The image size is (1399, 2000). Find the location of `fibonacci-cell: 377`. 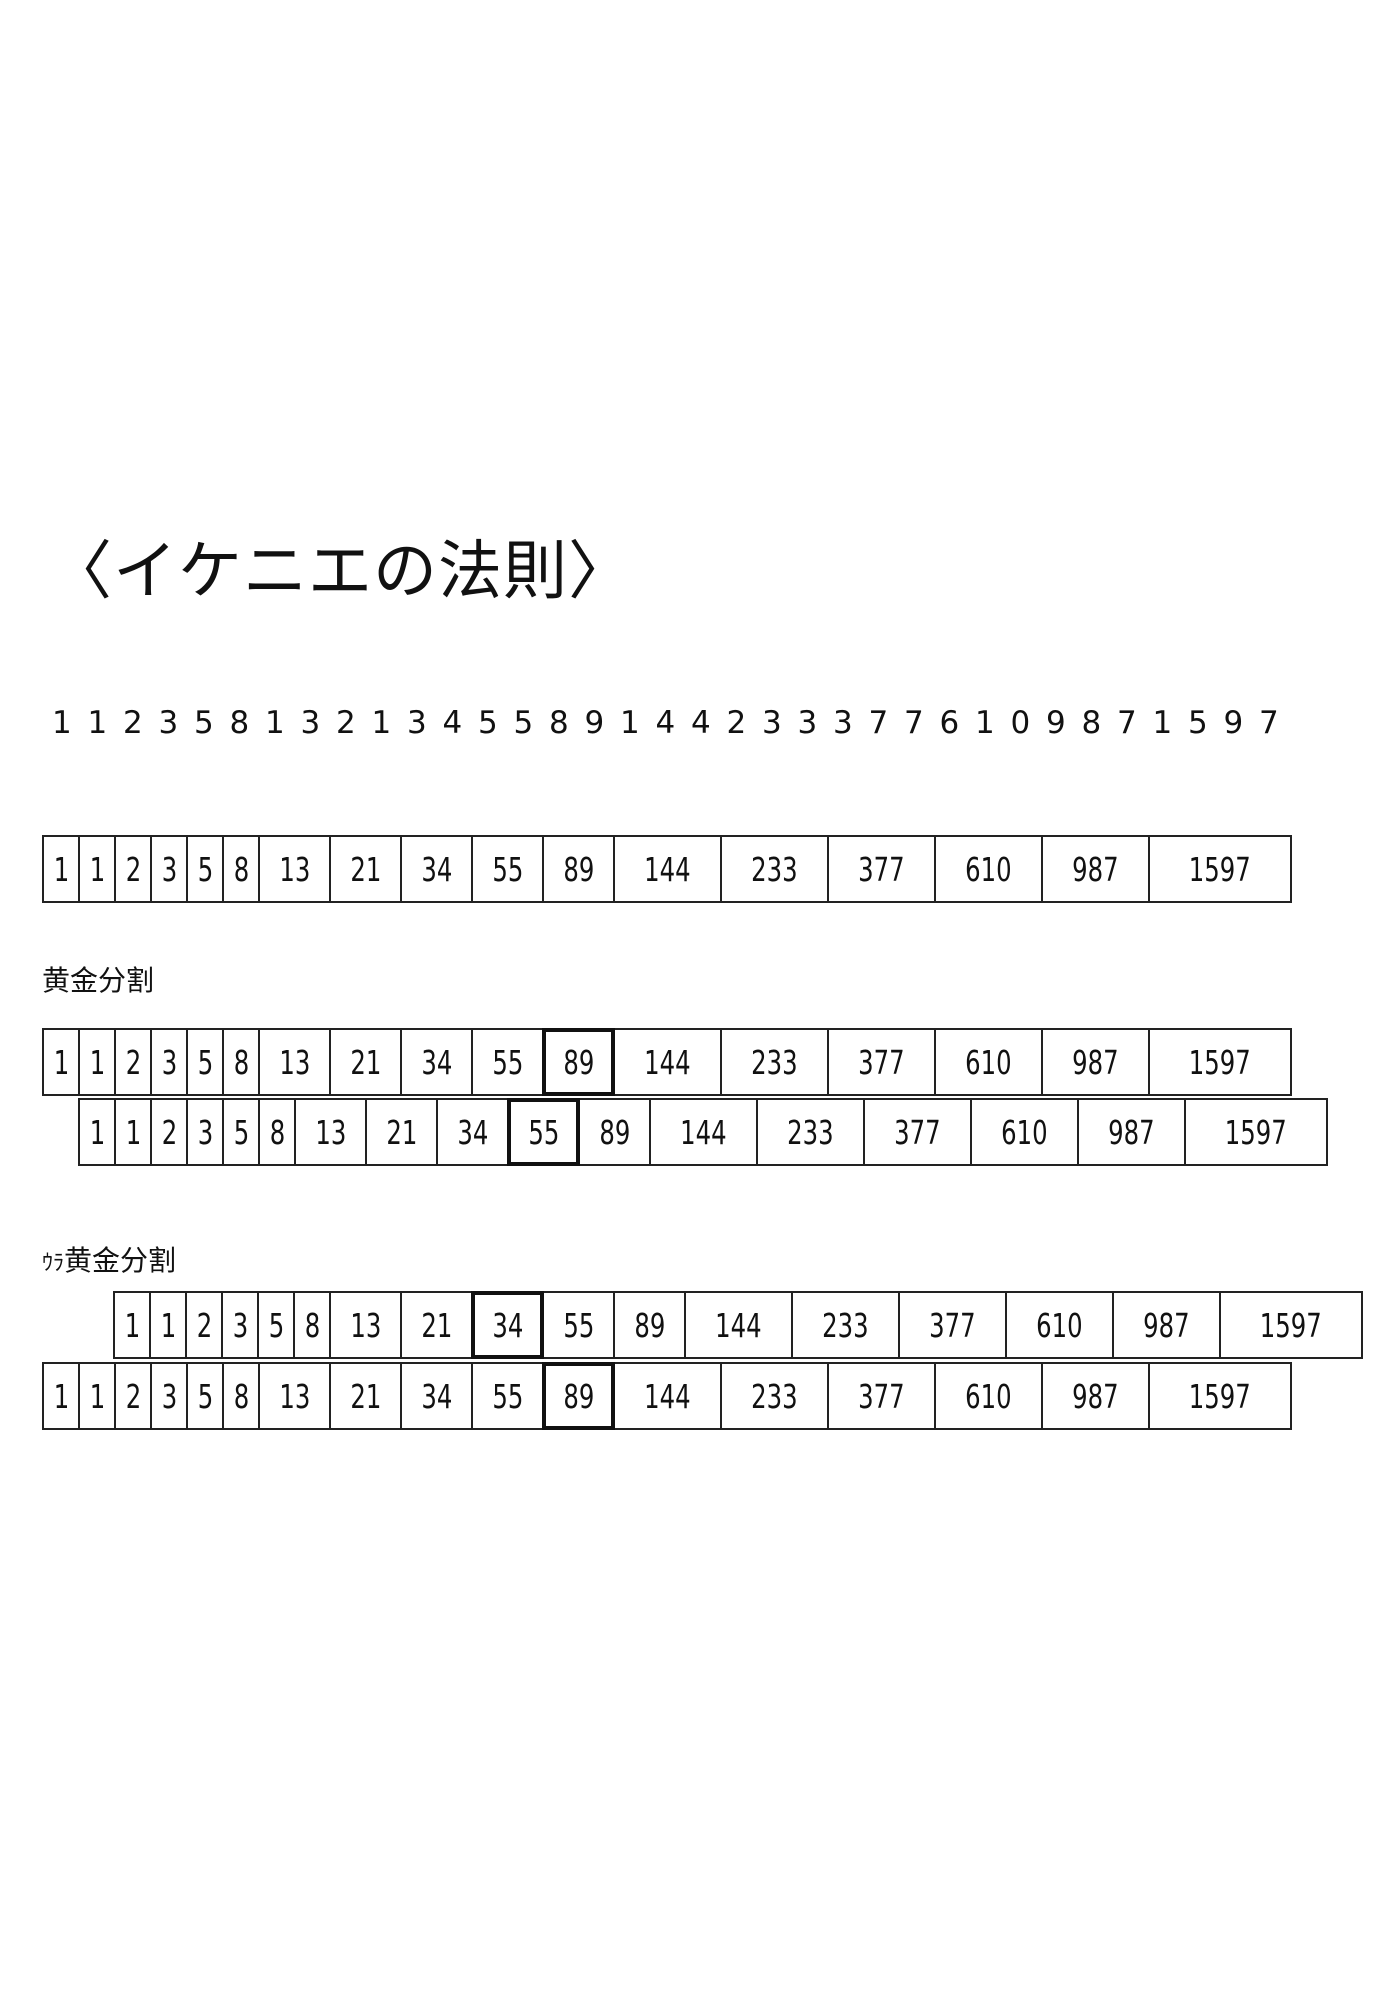

fibonacci-cell: 377 is located at coordinates (881, 869).